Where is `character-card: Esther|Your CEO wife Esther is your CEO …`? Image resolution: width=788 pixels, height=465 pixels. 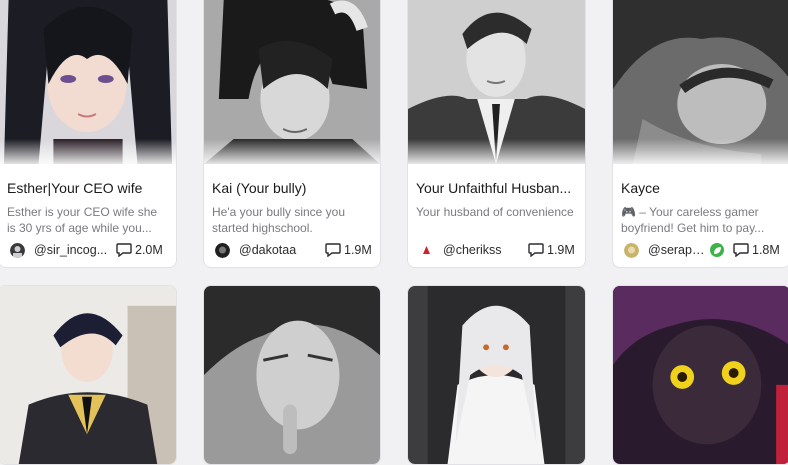
character-card: Esther|Your CEO wife Esther is your CEO … is located at coordinates (88, 134).